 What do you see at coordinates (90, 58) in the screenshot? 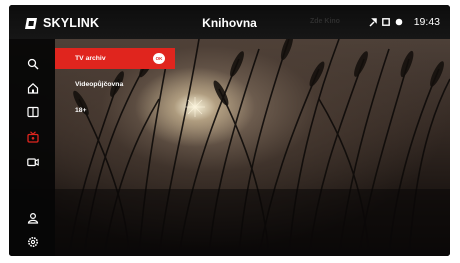
I see `menu-item-label: TV archiv` at bounding box center [90, 58].